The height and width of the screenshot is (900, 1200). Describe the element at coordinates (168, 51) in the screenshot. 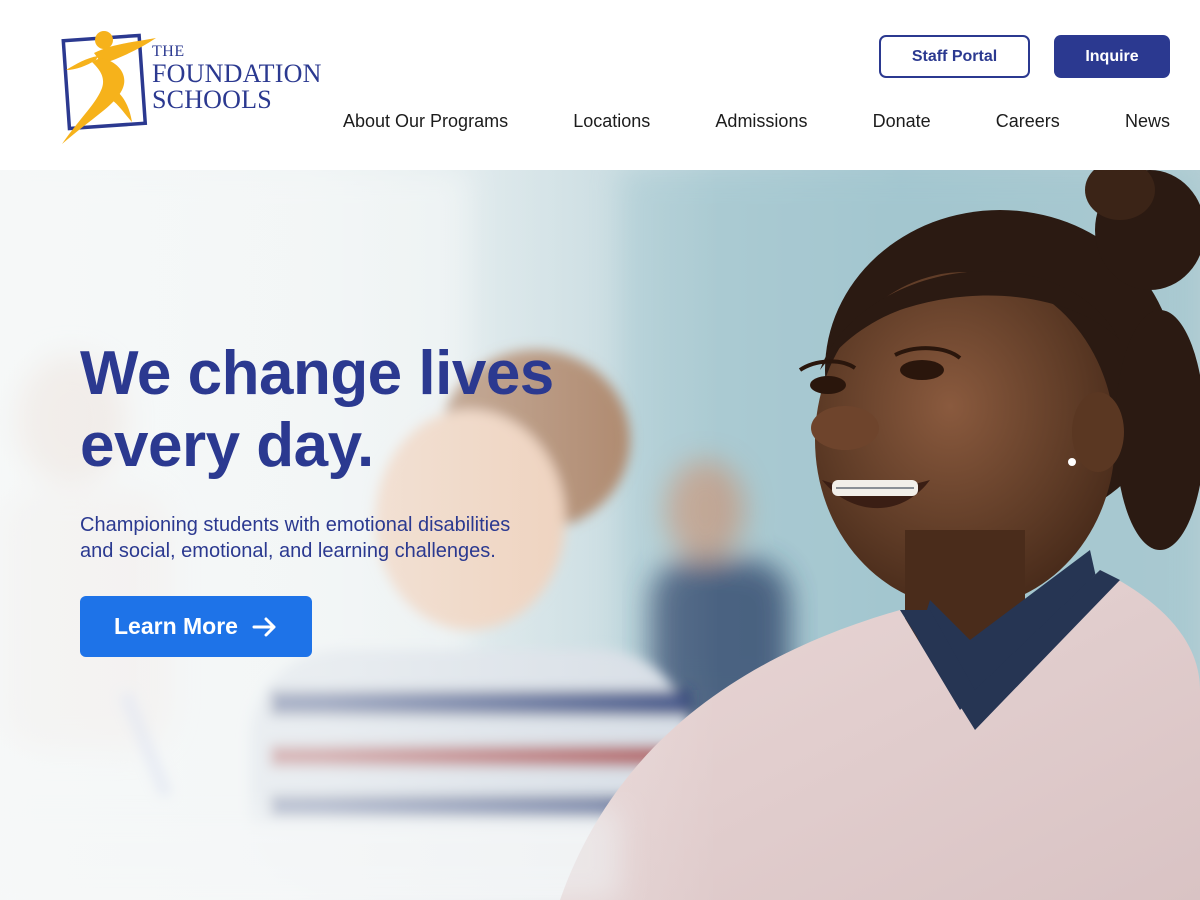

I see `logo-text-the: THE` at that location.